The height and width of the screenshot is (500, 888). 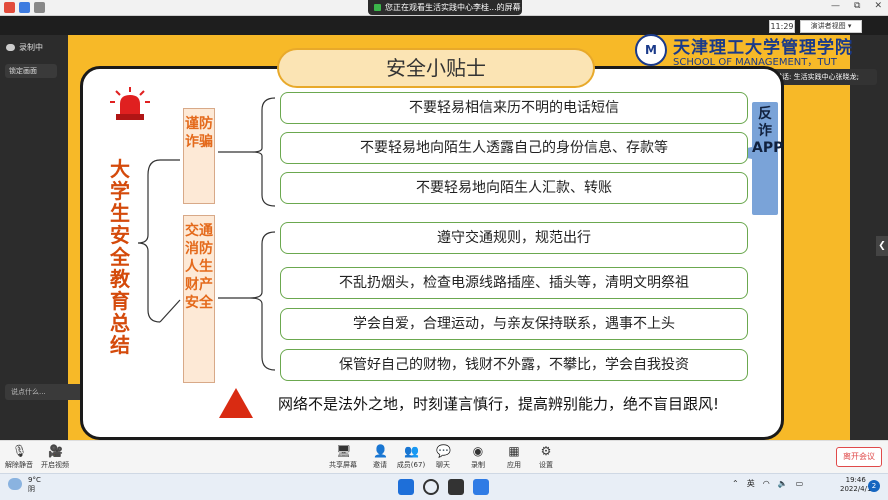 What do you see at coordinates (859, 457) in the screenshot?
I see `leave-meeting-button: 离开会议` at bounding box center [859, 457].